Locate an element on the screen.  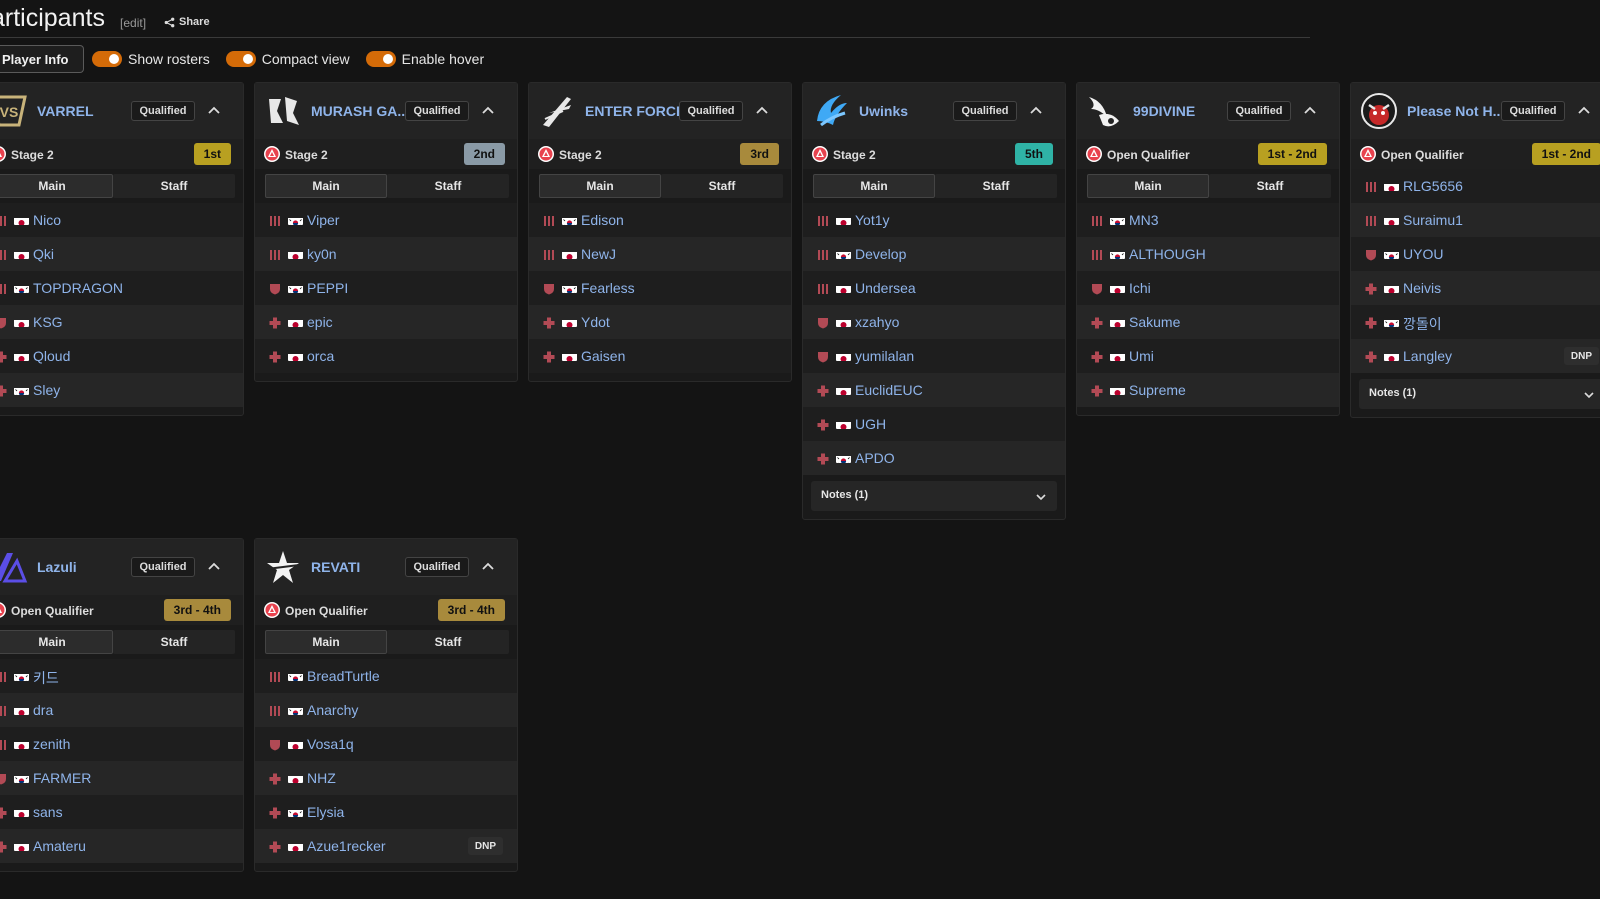
player-name: Viper is located at coordinates (323, 220).